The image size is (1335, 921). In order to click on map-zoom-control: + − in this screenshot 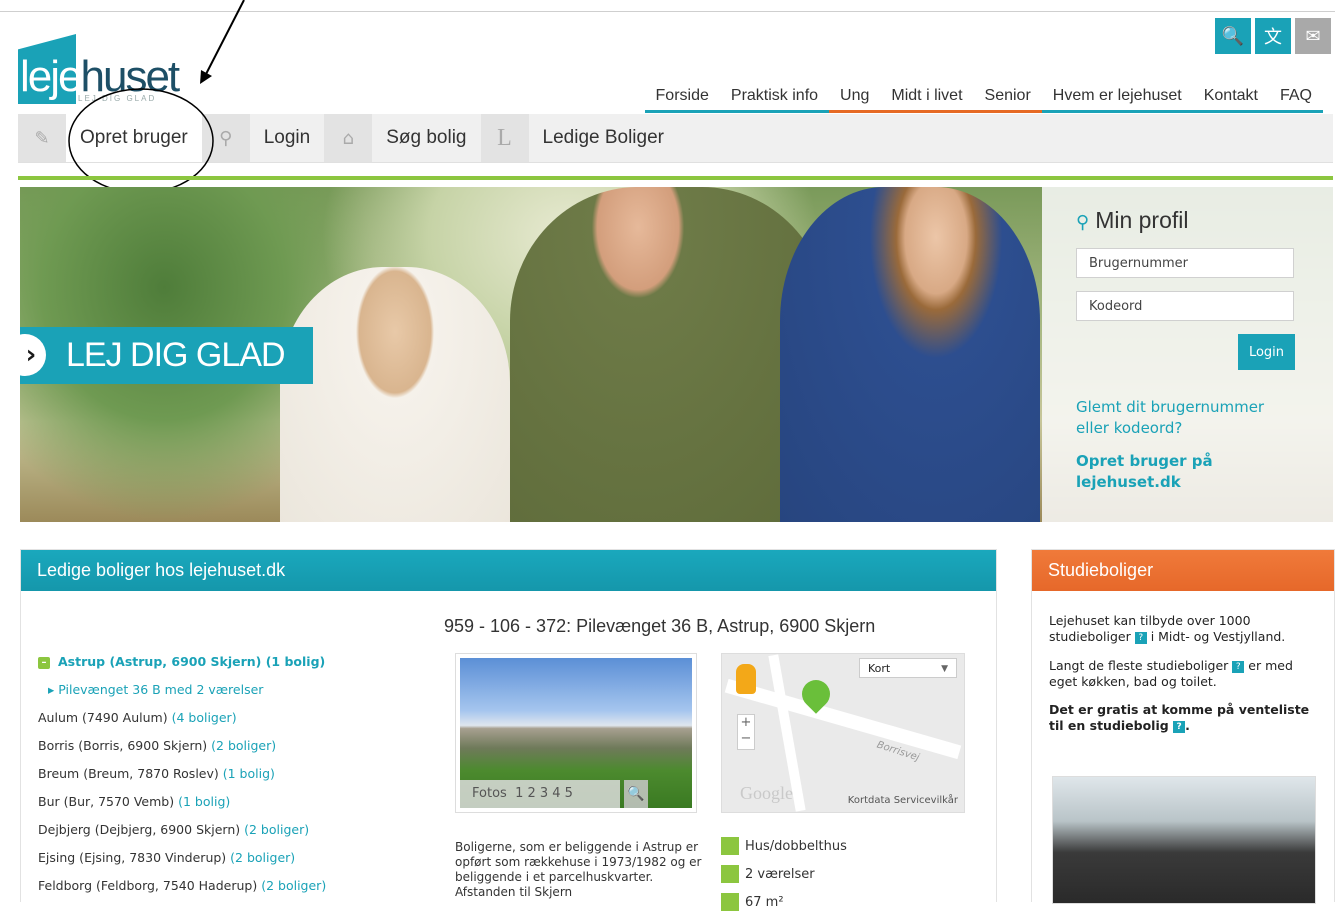, I will do `click(746, 732)`.